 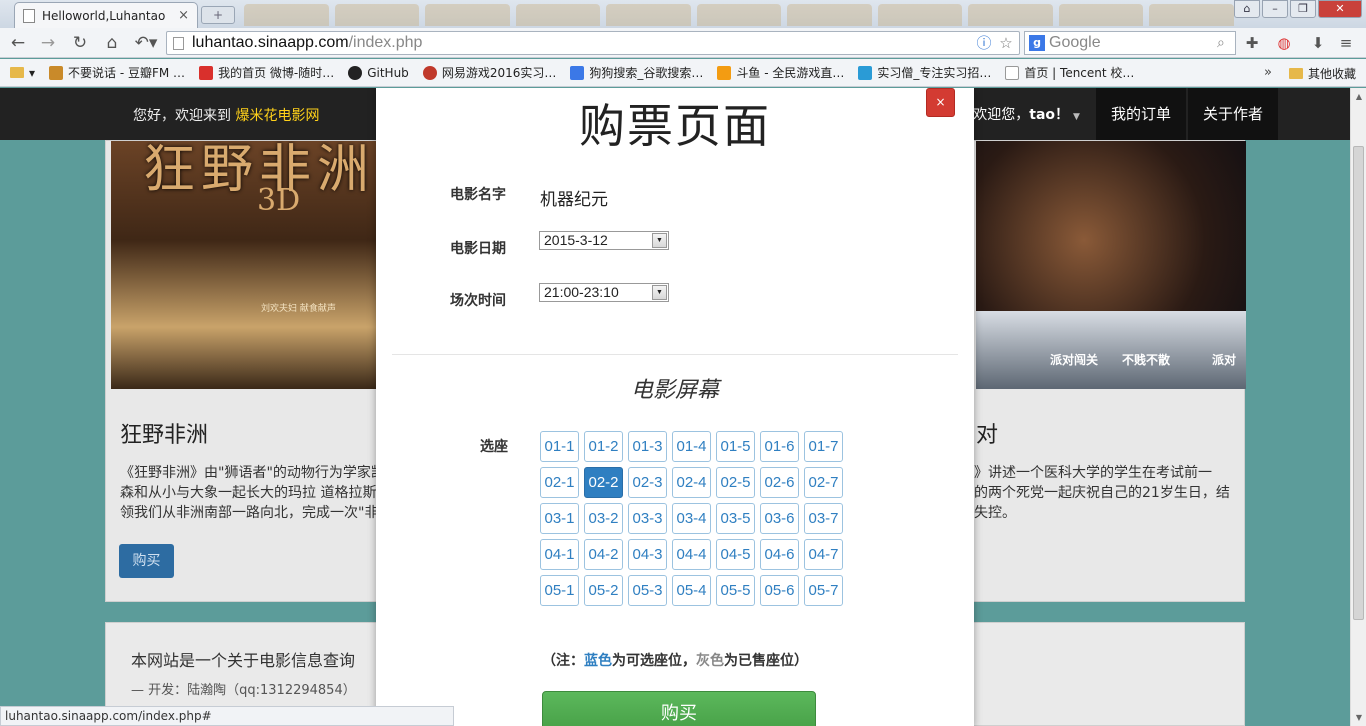 What do you see at coordinates (603, 518) in the screenshot?
I see `seat-button: 03-2` at bounding box center [603, 518].